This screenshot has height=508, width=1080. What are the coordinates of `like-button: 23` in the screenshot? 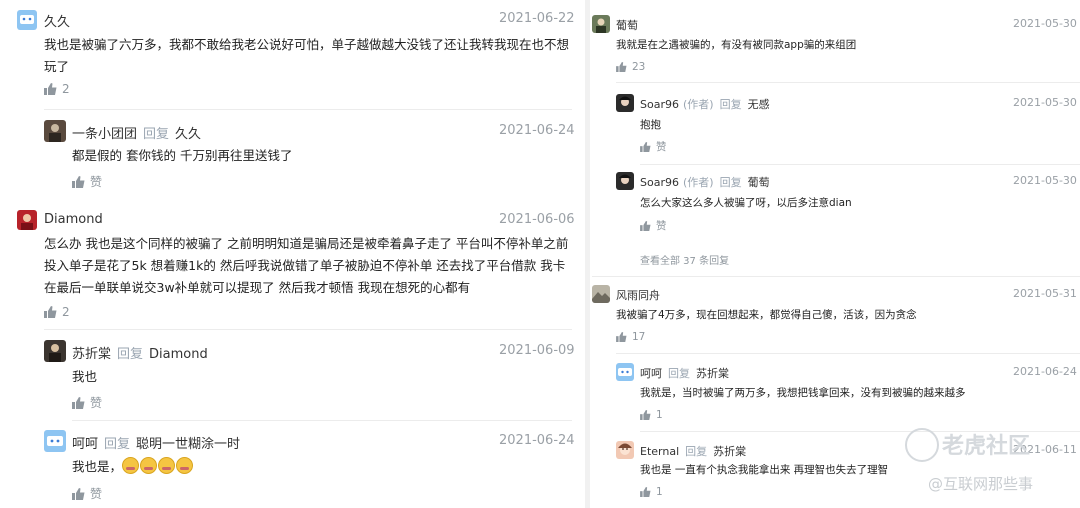 It's located at (630, 67).